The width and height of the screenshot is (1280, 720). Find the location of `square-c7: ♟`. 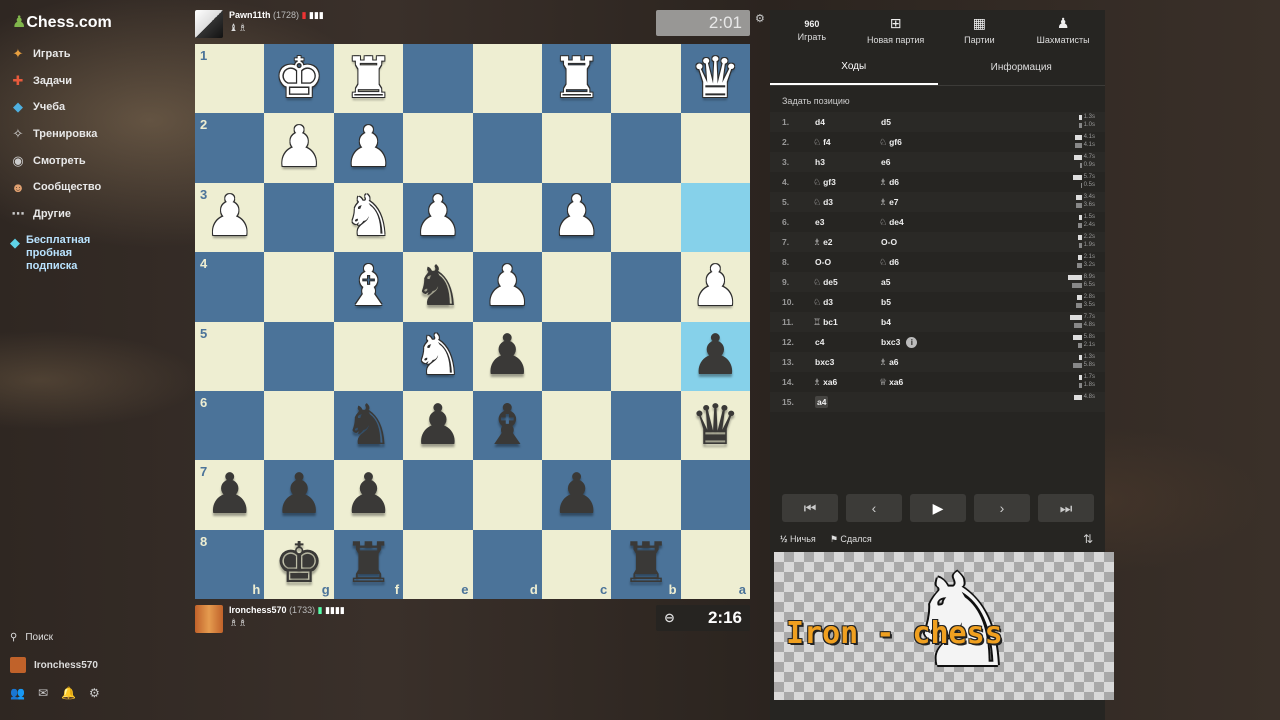

square-c7: ♟ is located at coordinates (576, 495).